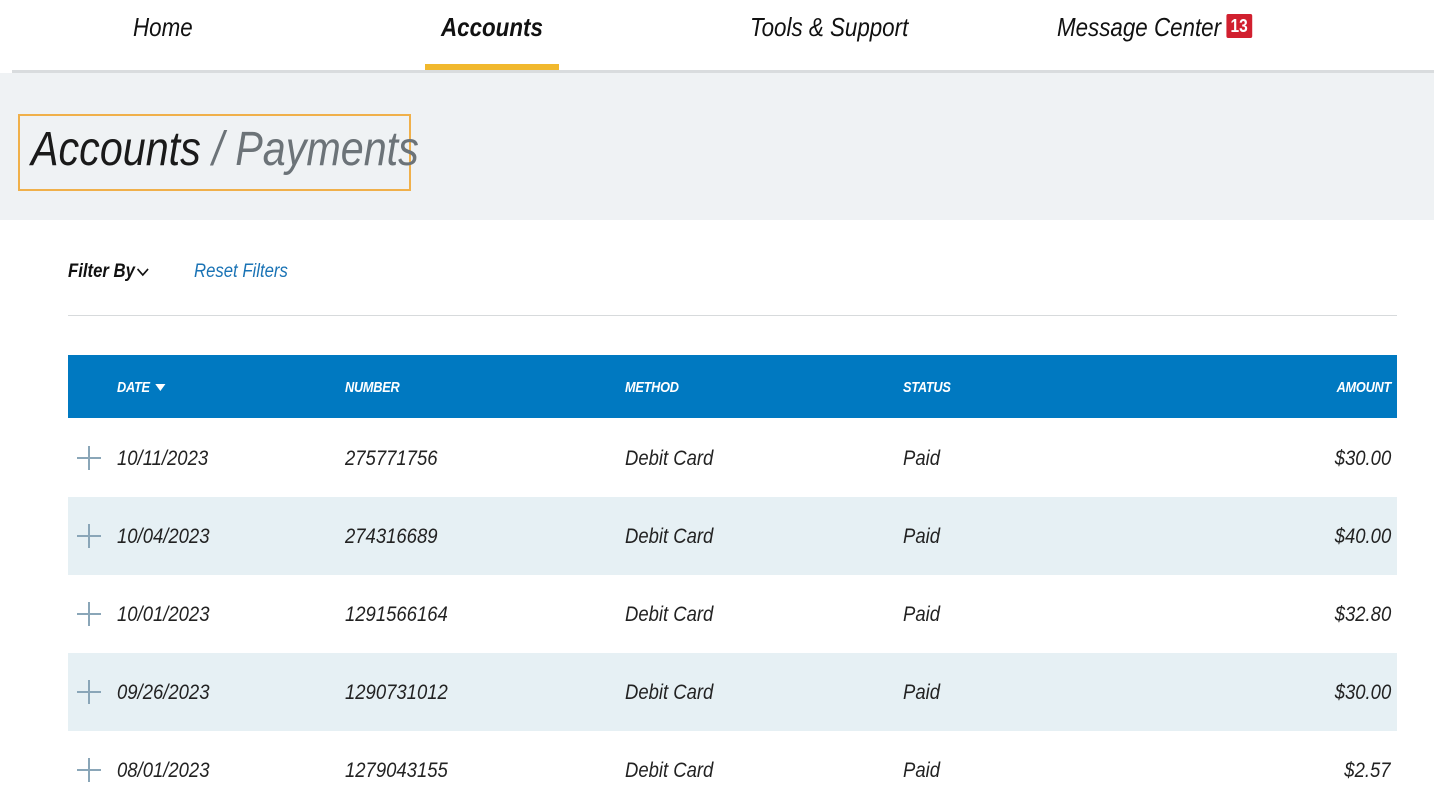 This screenshot has width=1434, height=795. I want to click on cell-amount: $2.57, so click(1367, 770).